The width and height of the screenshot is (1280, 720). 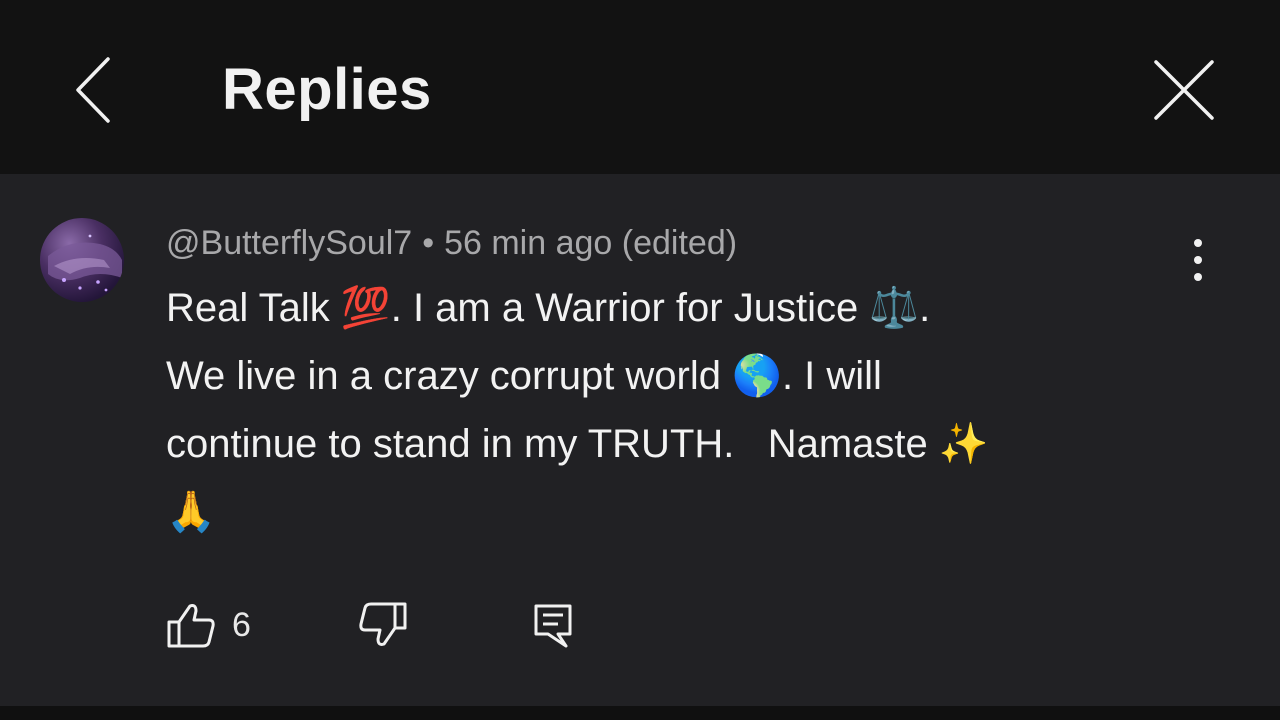 What do you see at coordinates (253, 308) in the screenshot?
I see `comment-text-segment: Real Talk` at bounding box center [253, 308].